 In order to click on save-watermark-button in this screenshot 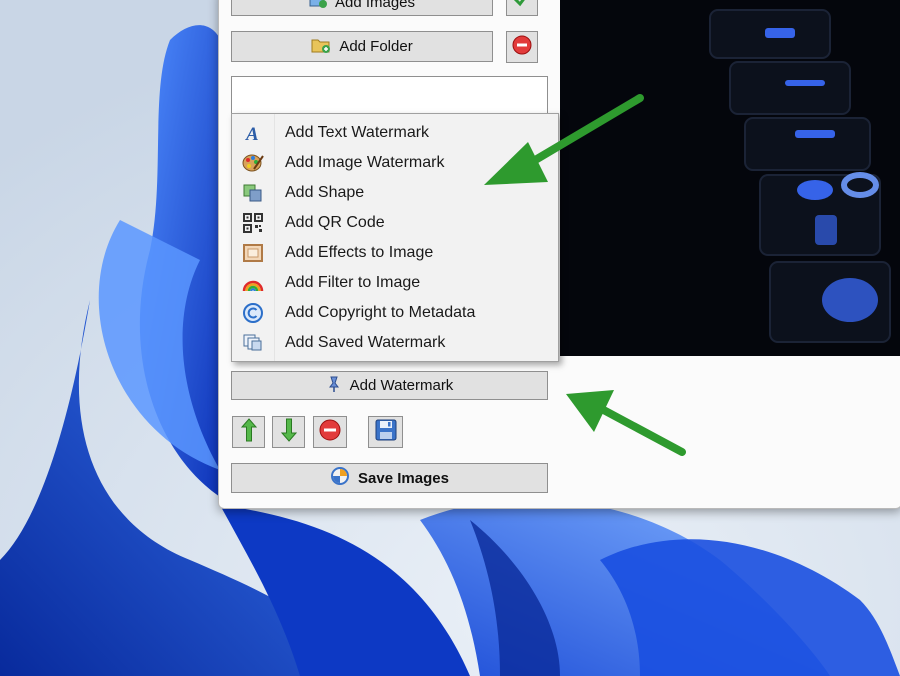, I will do `click(385, 432)`.